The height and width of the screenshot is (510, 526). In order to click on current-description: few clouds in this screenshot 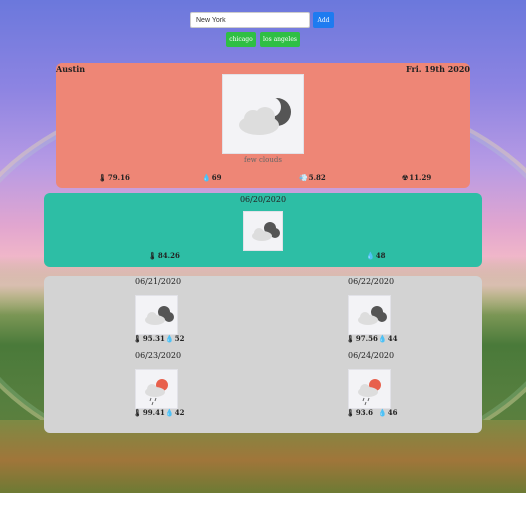, I will do `click(263, 160)`.